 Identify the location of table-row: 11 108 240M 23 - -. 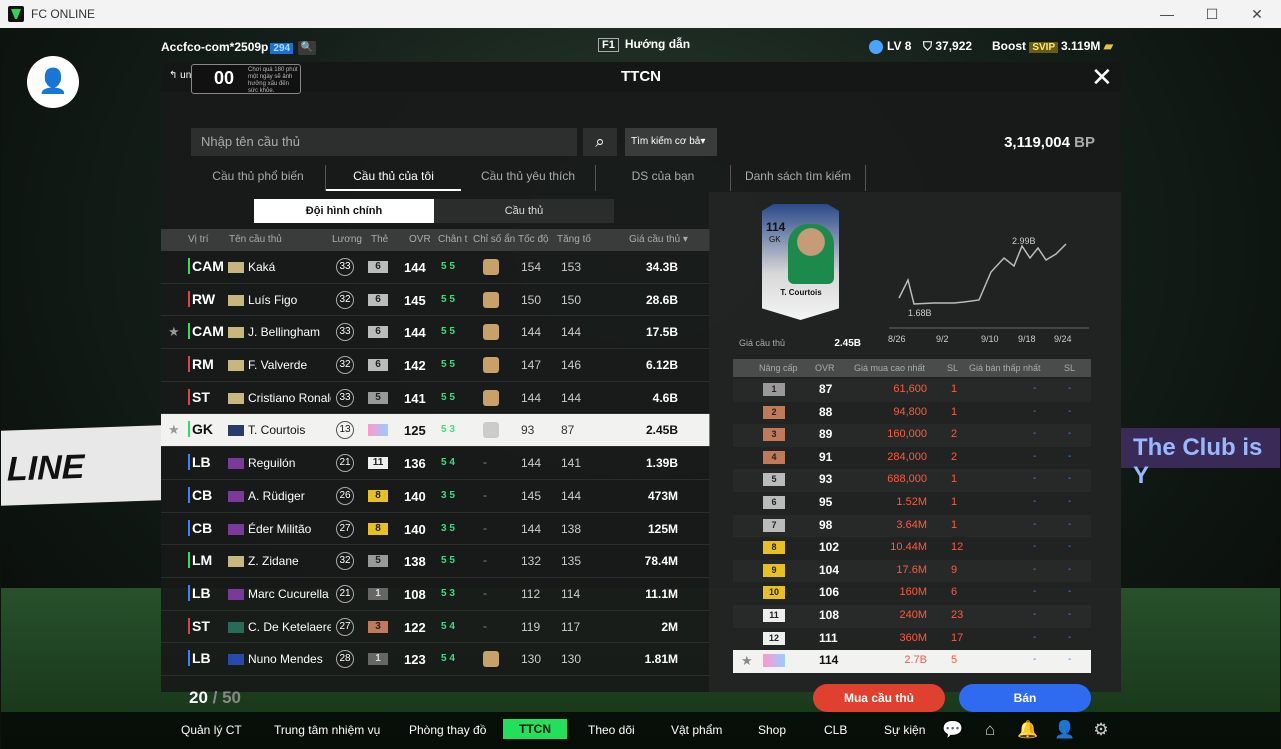
(912, 616).